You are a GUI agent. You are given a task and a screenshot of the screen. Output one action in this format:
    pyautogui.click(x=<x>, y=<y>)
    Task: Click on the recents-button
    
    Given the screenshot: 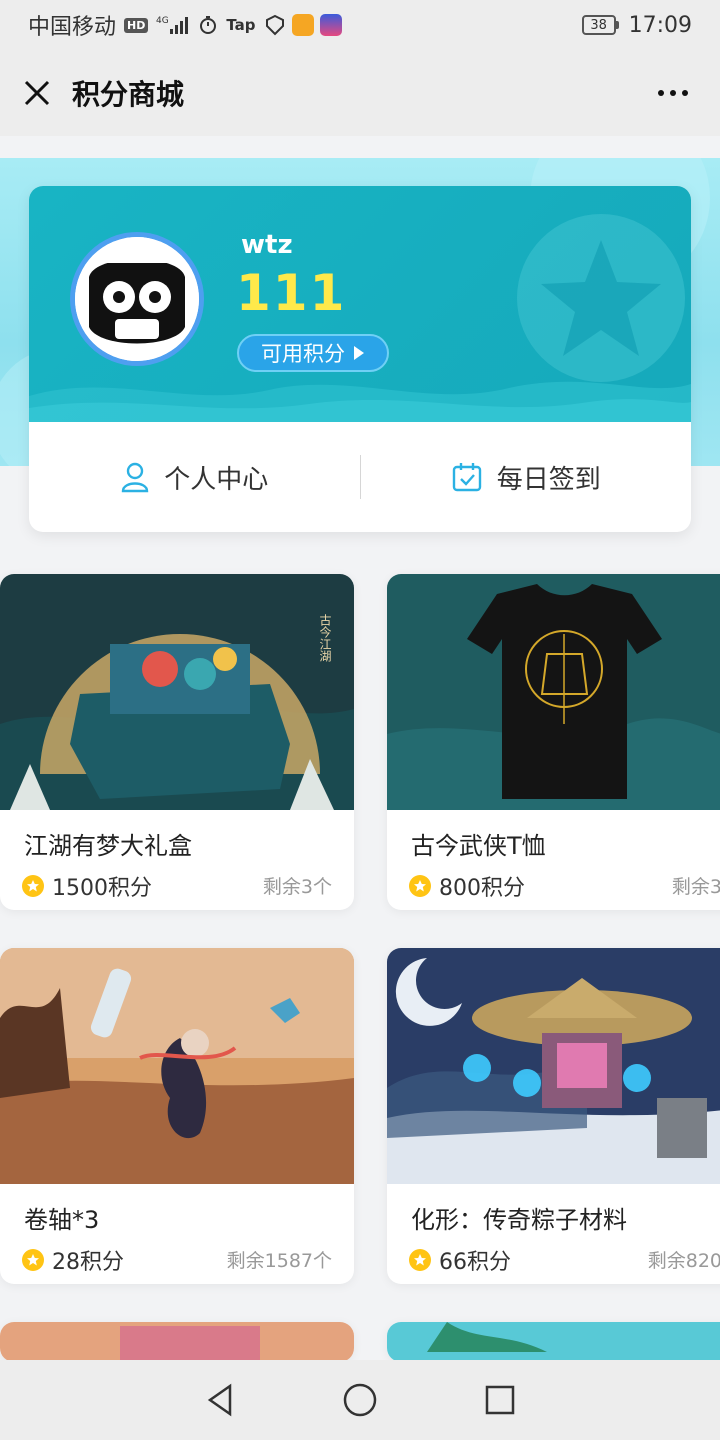 What is the action you would take?
    pyautogui.click(x=500, y=1400)
    